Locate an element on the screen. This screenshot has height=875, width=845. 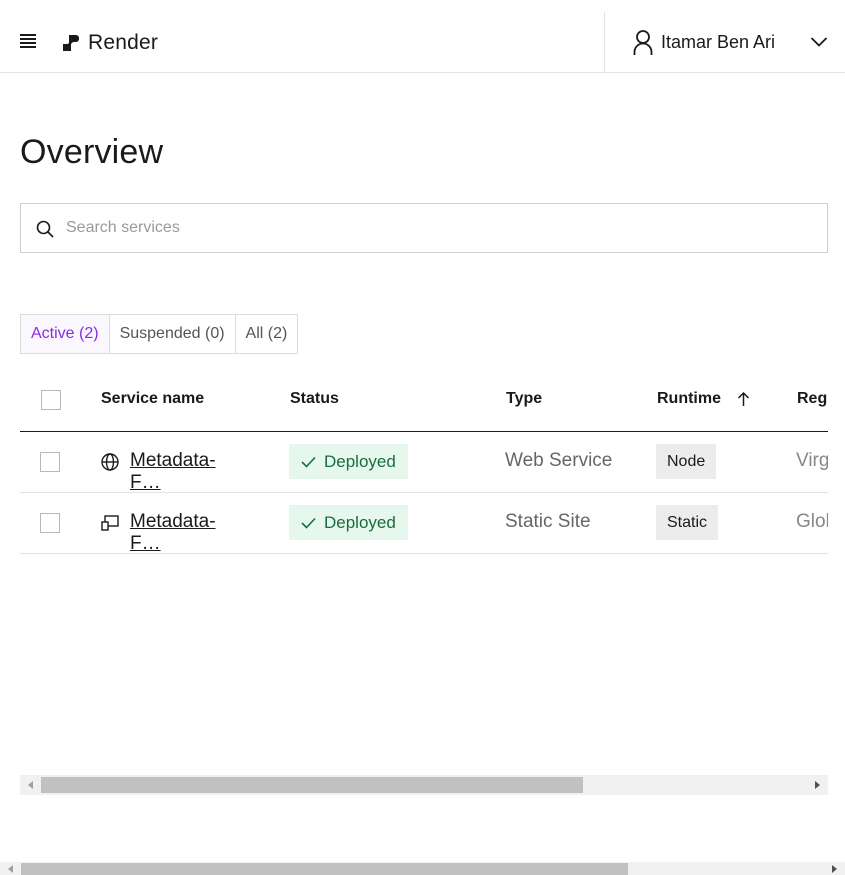
page-title: Overview is located at coordinates (92, 152).